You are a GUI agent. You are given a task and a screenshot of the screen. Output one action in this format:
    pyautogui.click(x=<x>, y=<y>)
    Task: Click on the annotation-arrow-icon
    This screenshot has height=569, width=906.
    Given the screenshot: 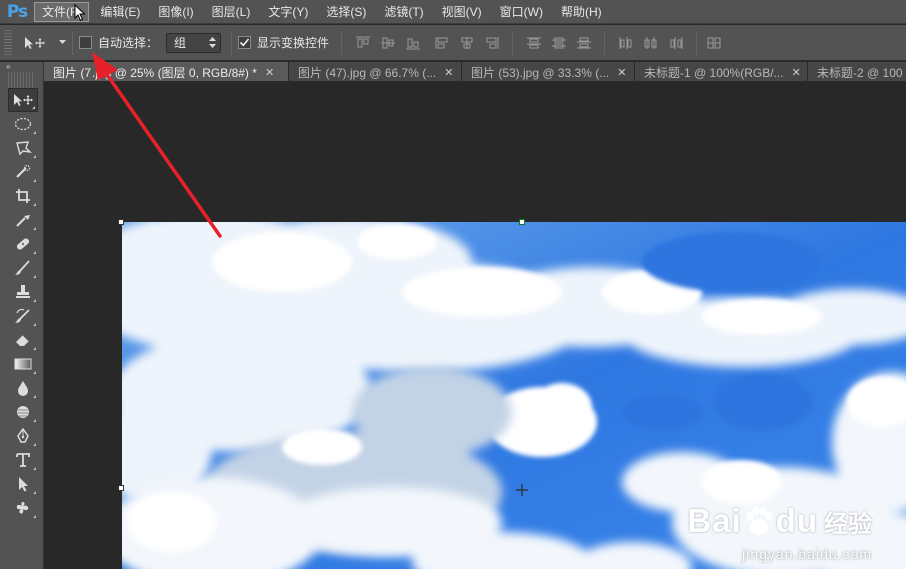 What is the action you would take?
    pyautogui.click(x=157, y=145)
    